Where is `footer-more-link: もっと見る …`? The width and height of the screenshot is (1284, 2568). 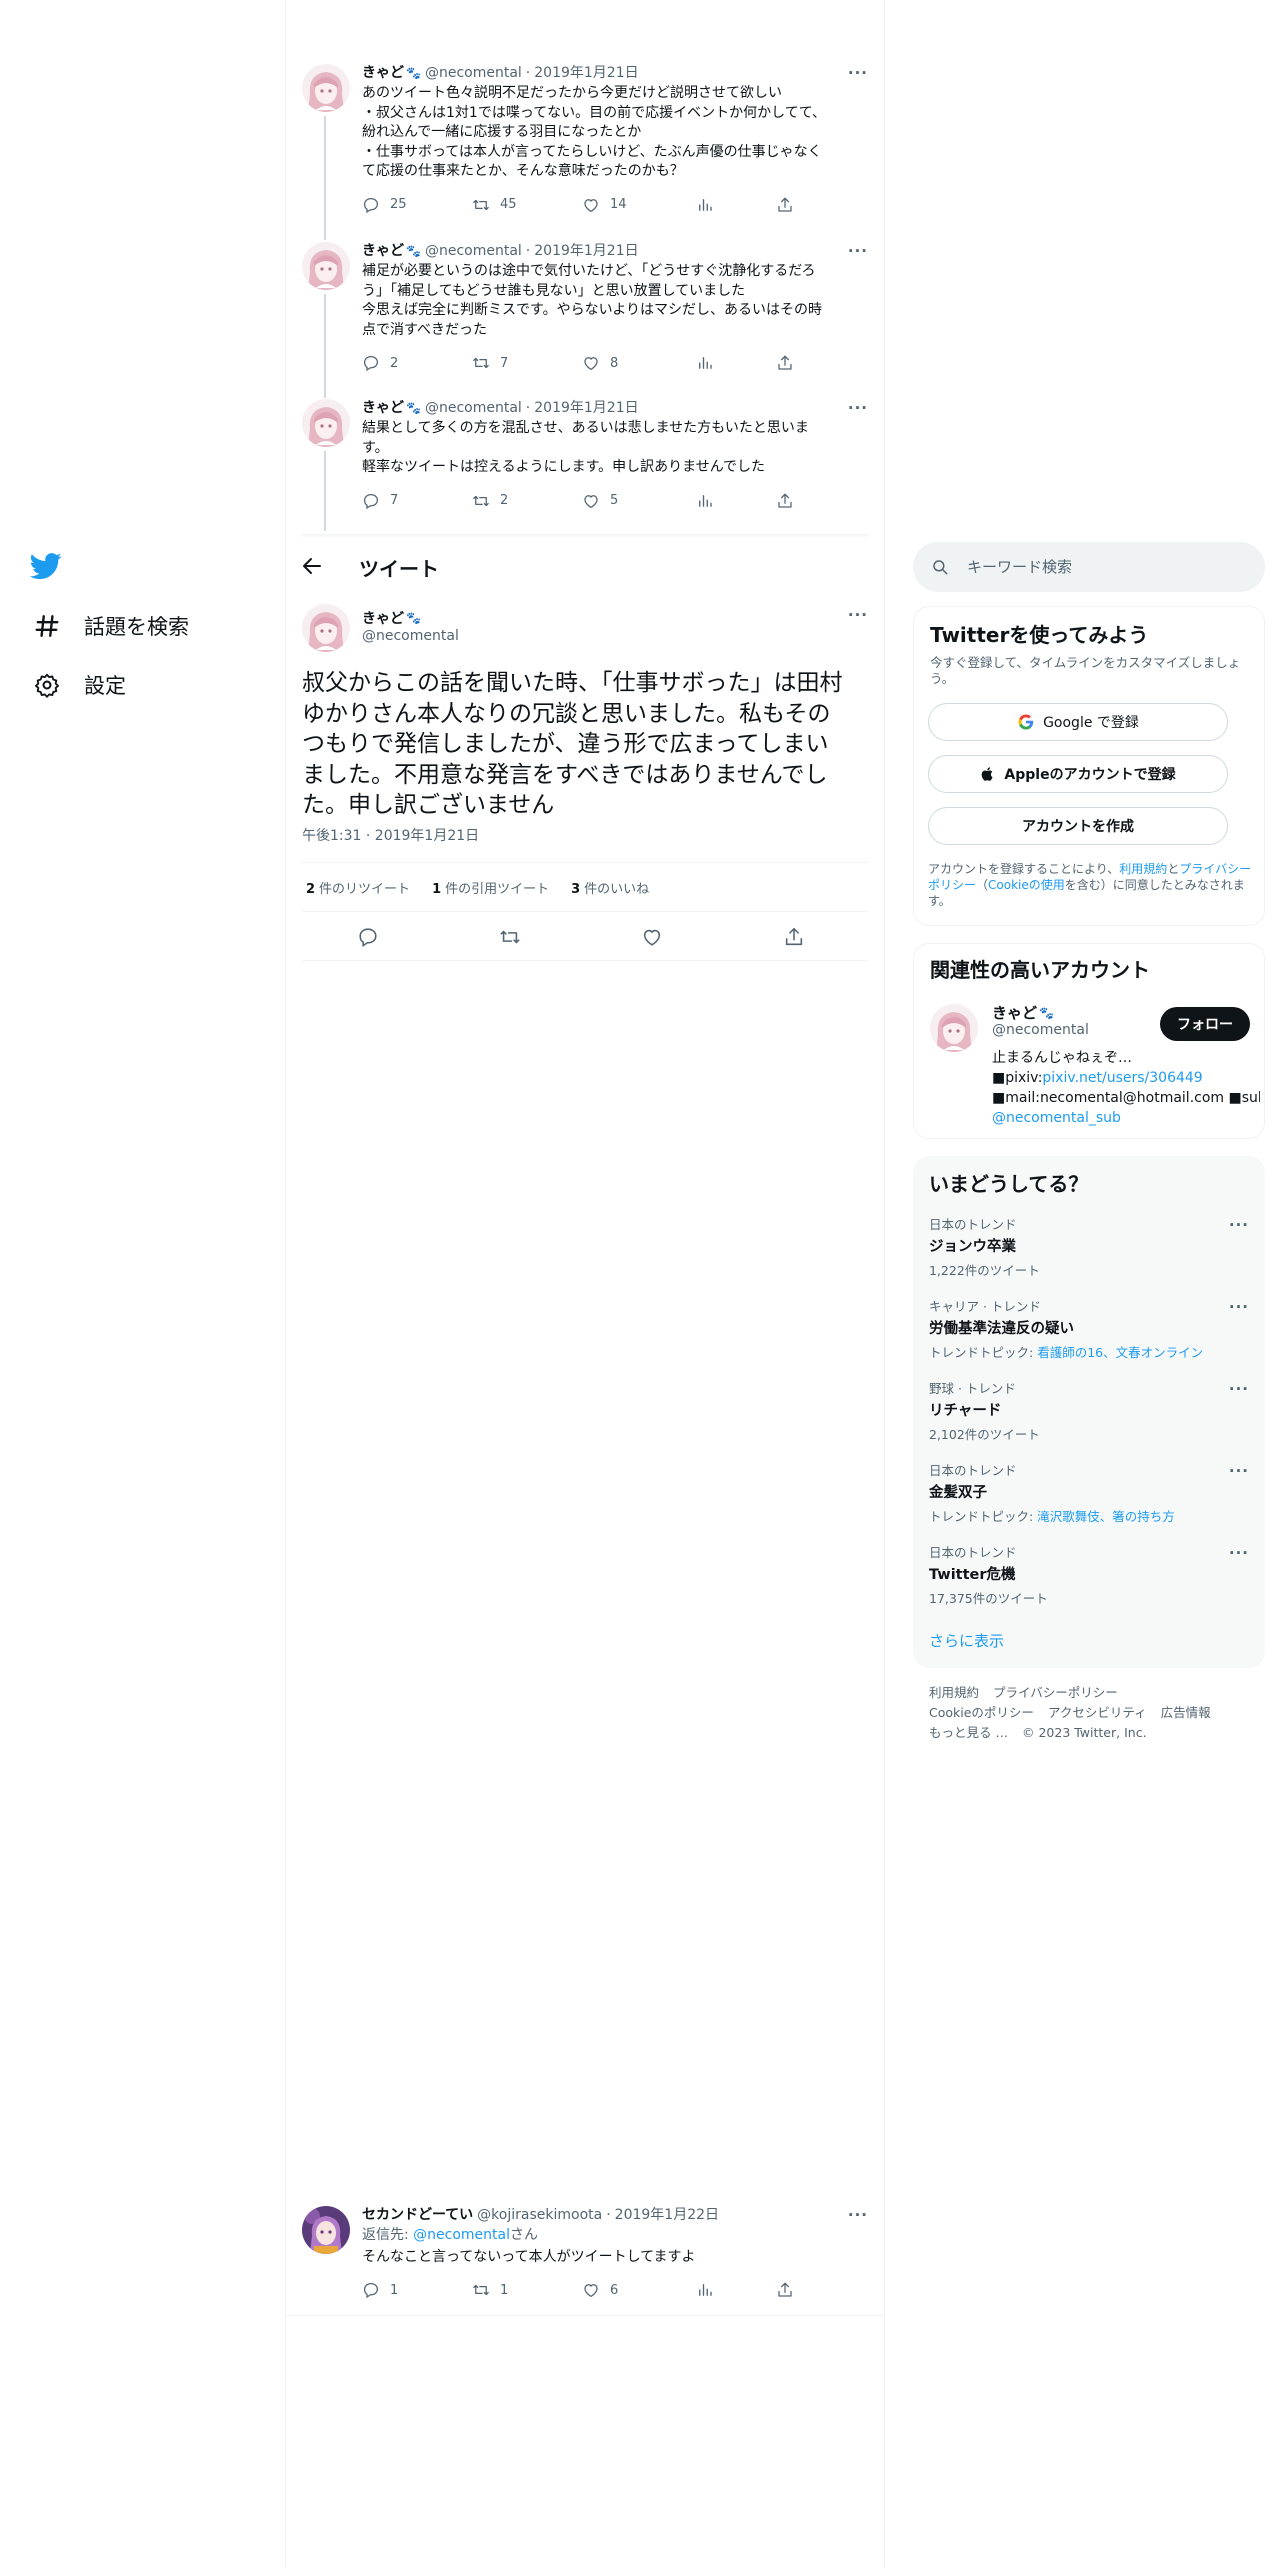 footer-more-link: もっと見る … is located at coordinates (968, 1733).